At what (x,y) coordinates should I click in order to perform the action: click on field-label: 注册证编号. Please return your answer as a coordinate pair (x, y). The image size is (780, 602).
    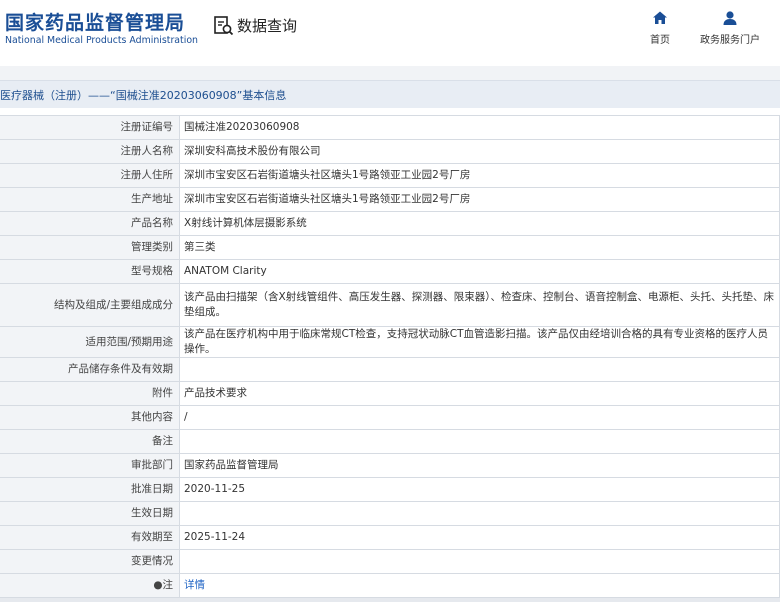
    Looking at the image, I should click on (90, 127).